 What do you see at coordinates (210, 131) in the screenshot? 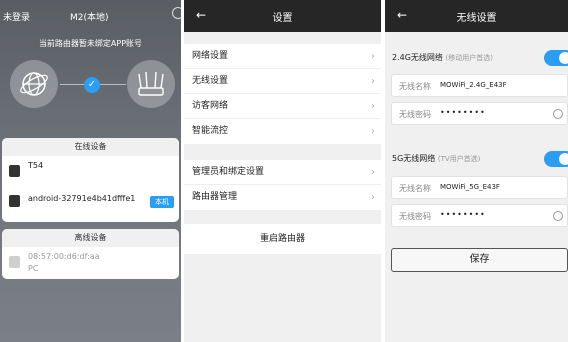
I see `menu-label: 智能流控` at bounding box center [210, 131].